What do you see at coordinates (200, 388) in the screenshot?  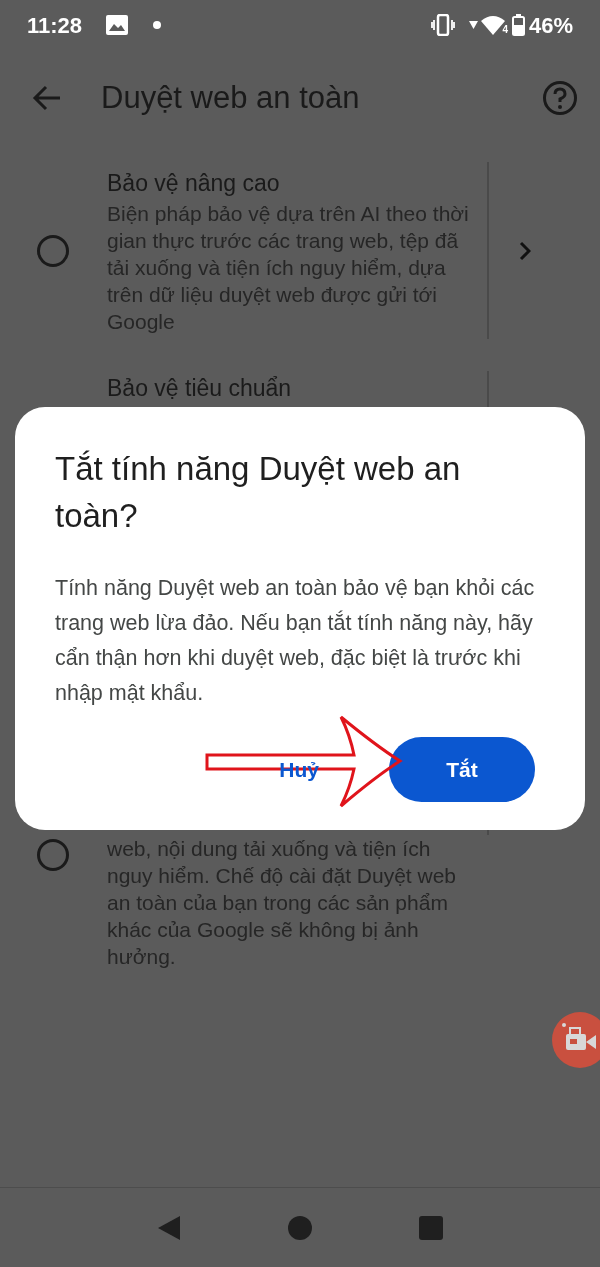 I see `option-title: Bảo vệ tiêu chuẩn` at bounding box center [200, 388].